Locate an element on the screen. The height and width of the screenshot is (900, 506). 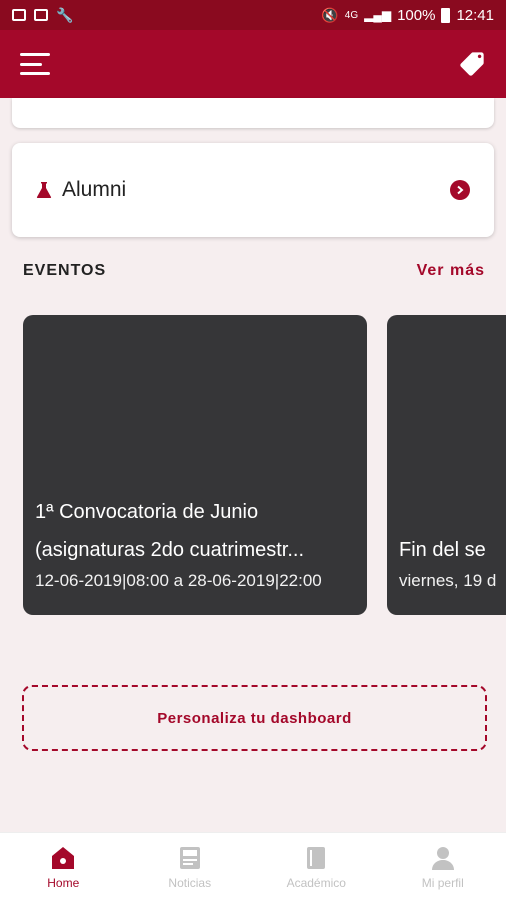
book-icon is located at coordinates (316, 857).